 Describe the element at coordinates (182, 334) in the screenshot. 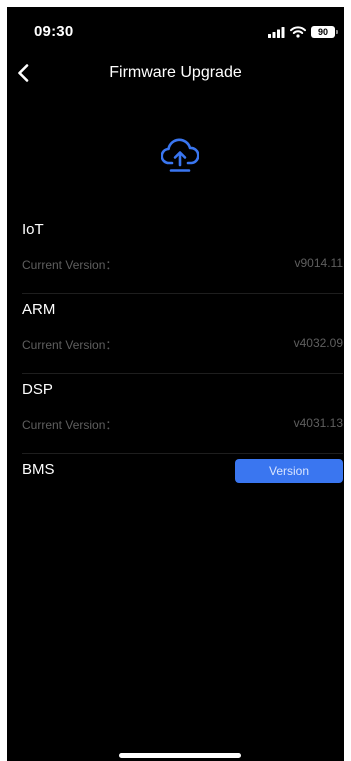

I see `firmware-row-arm: ARM Current Version： v4032.09` at that location.